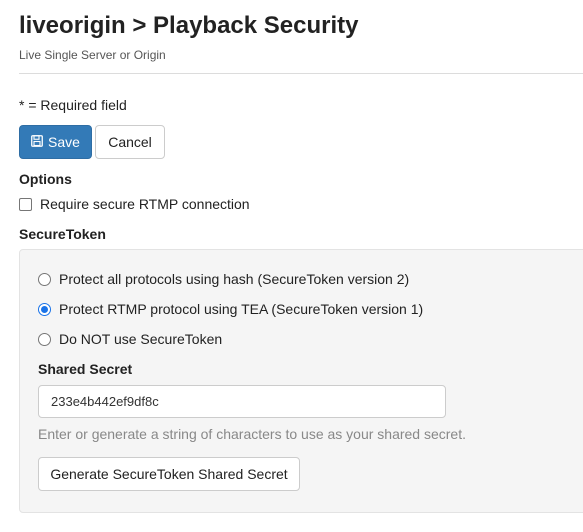 The height and width of the screenshot is (532, 583). What do you see at coordinates (39, 142) in the screenshot?
I see `floppy-disk-icon` at bounding box center [39, 142].